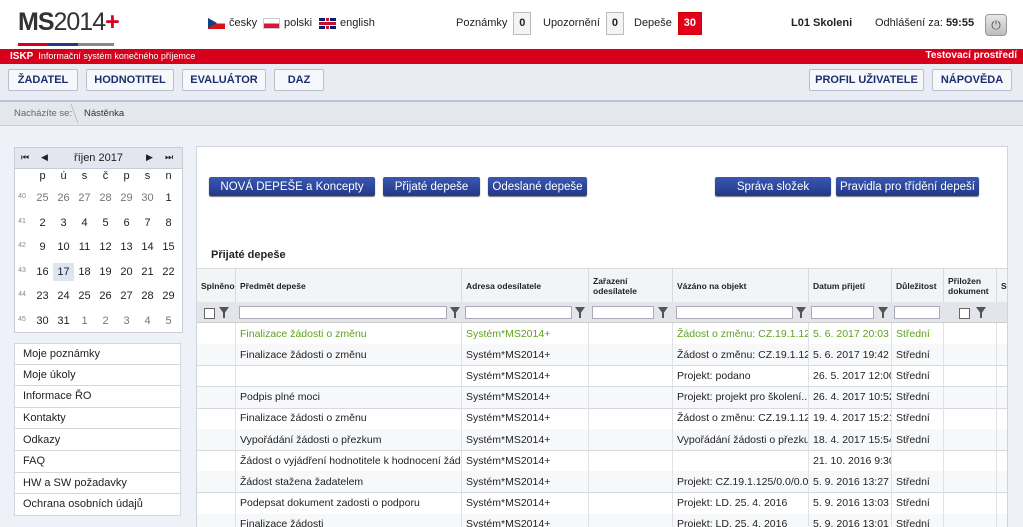  I want to click on calendar-day: 23, so click(42, 296).